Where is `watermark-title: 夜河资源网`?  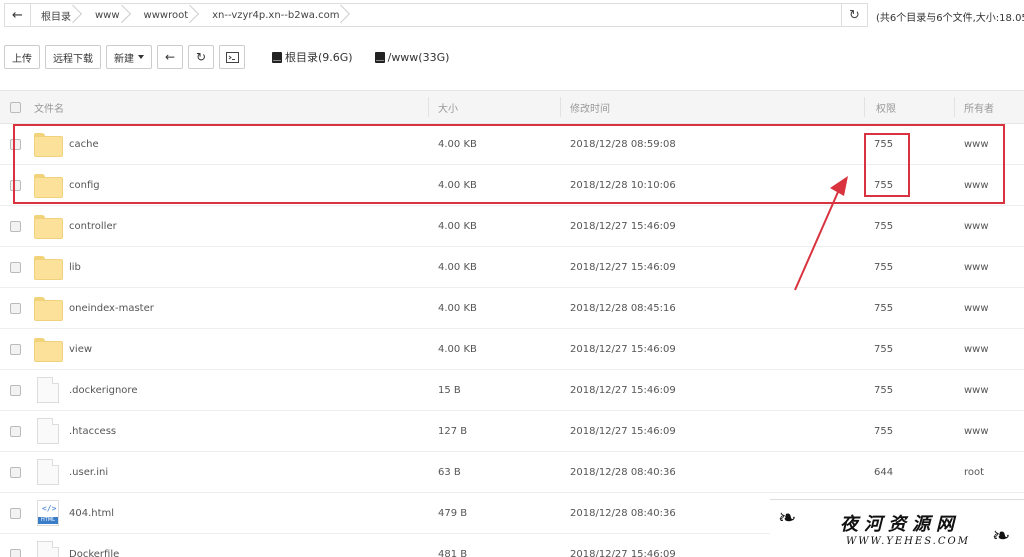
watermark-title: 夜河资源网 is located at coordinates (900, 524).